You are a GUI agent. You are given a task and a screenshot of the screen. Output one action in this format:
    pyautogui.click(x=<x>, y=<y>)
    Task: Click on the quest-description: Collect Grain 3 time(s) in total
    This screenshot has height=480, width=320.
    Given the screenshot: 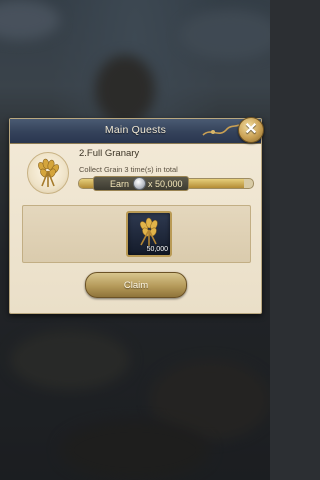 What is the action you would take?
    pyautogui.click(x=128, y=169)
    